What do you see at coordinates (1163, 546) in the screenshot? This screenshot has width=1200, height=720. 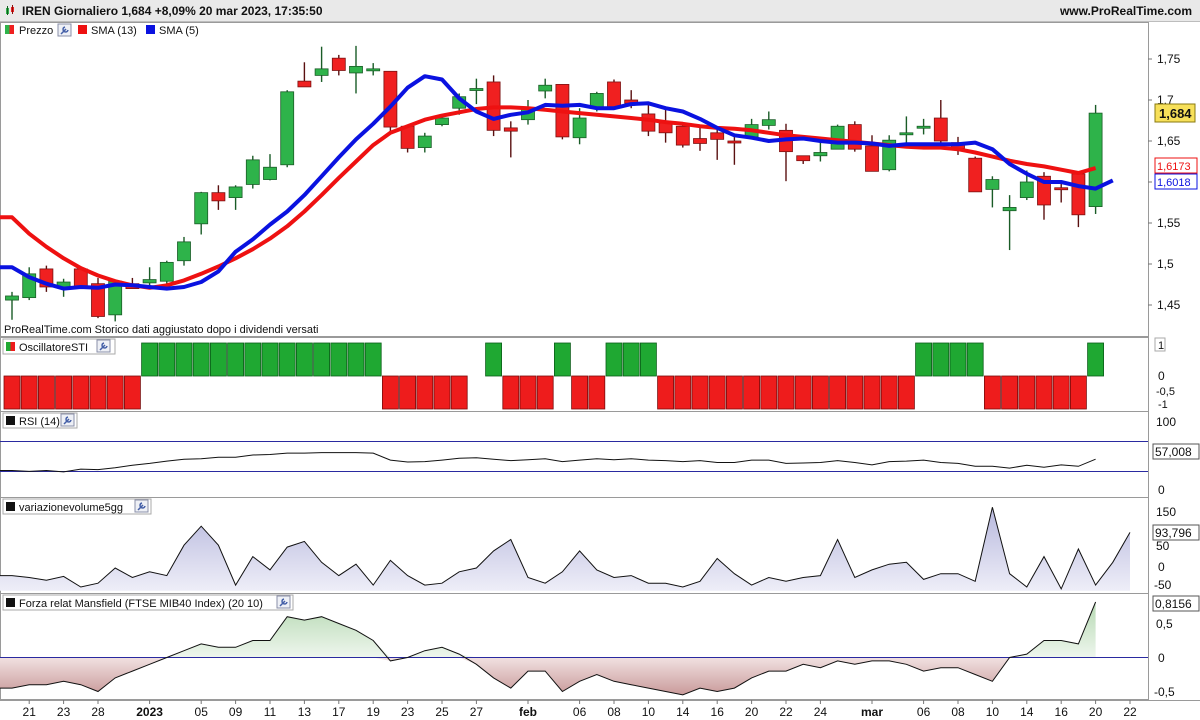 I see `vol-tick-50: 50` at bounding box center [1163, 546].